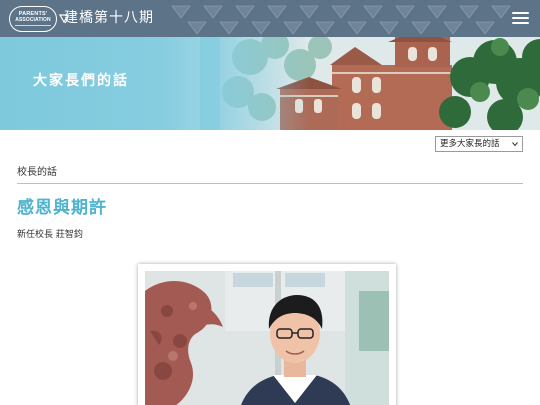  I want to click on article-author: 新任校長 莊智鈞, so click(50, 235).